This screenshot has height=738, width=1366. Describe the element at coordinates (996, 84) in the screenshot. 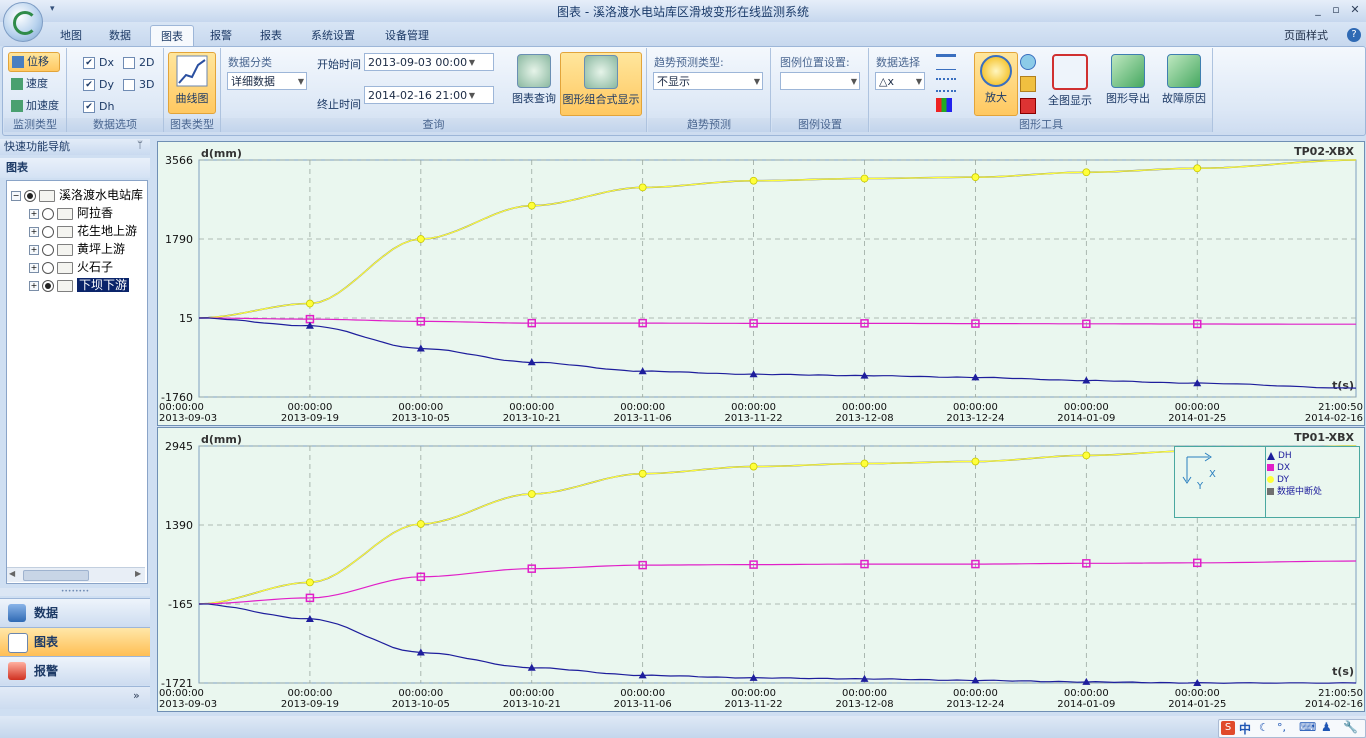

I see `zoom-in-button: 放大` at that location.